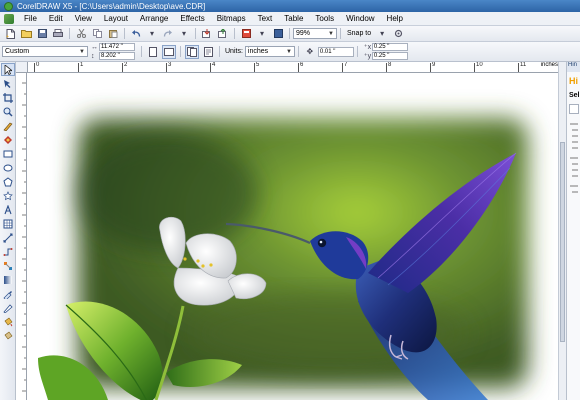  I want to click on open-folder-icon, so click(26, 34).